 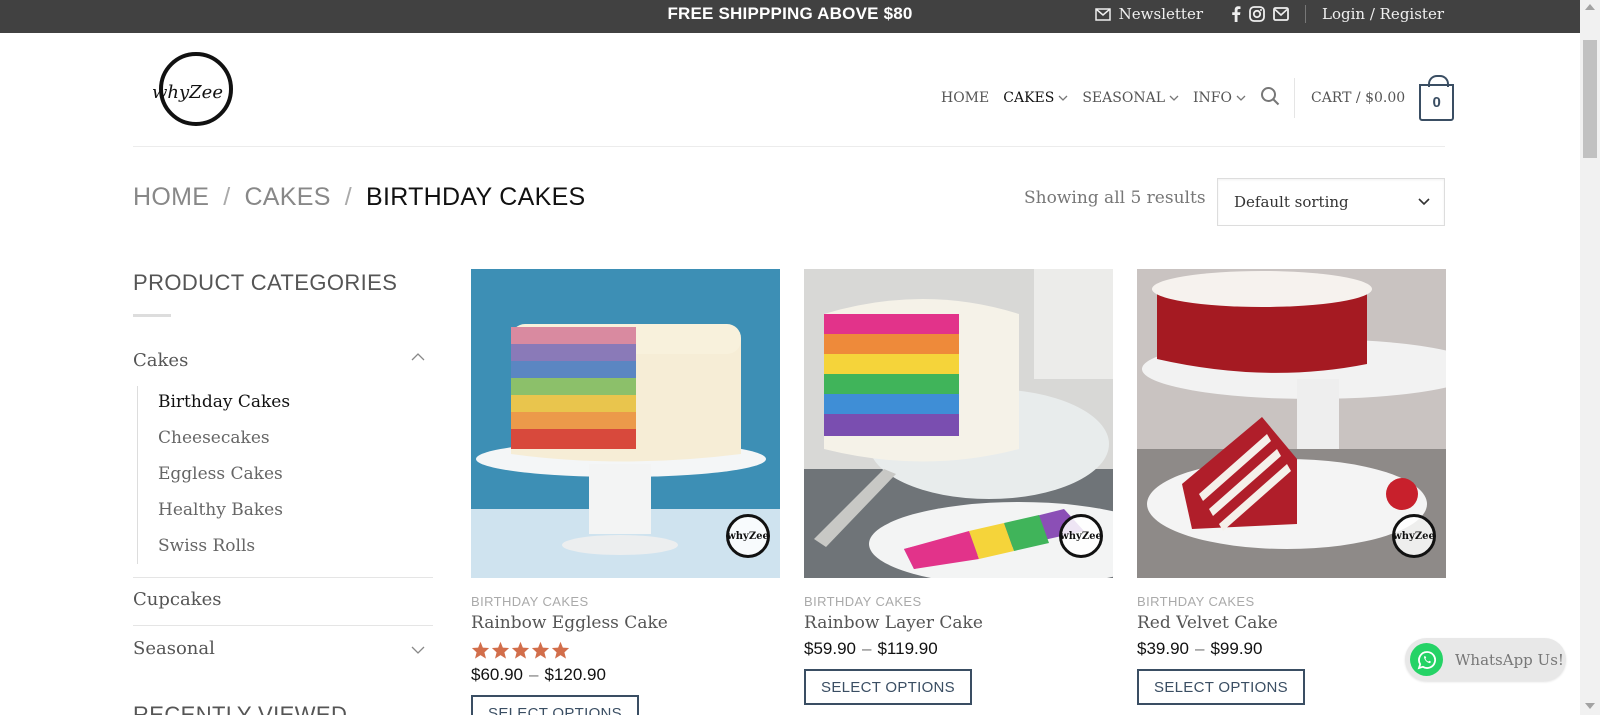 I want to click on cart-label: CART /, so click(x=1335, y=98).